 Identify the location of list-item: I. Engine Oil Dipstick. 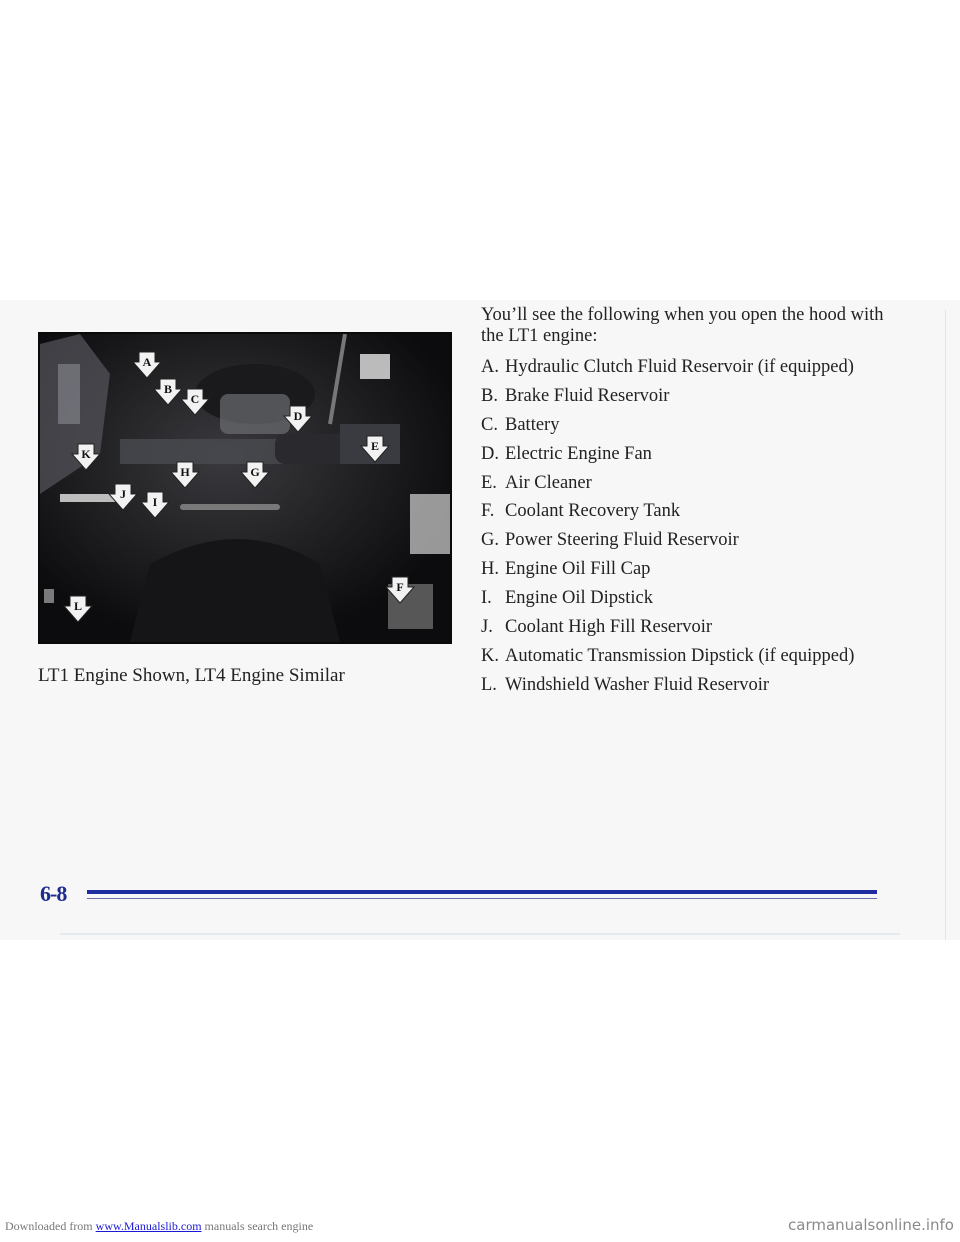
(701, 602).